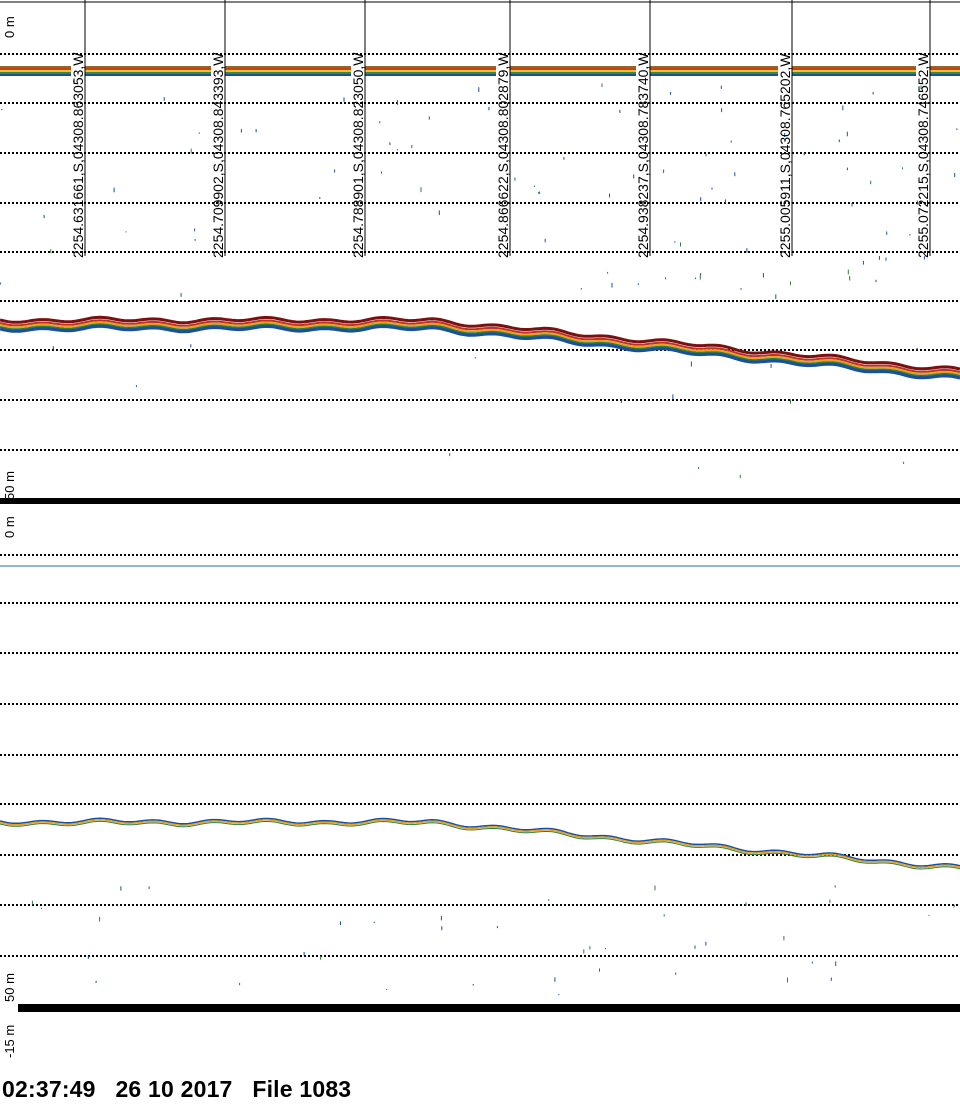  What do you see at coordinates (480, 347) in the screenshot?
I see `upper-seabed-echo` at bounding box center [480, 347].